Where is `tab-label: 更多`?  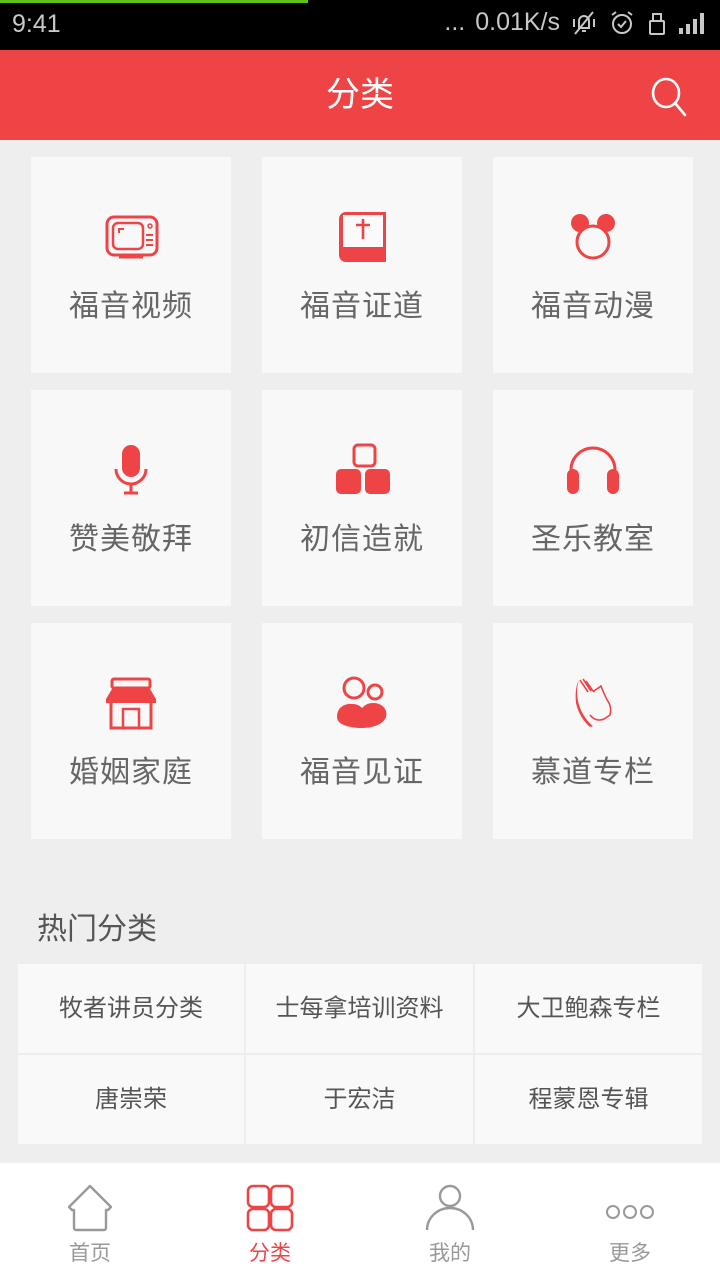
tab-label: 更多 is located at coordinates (630, 1253).